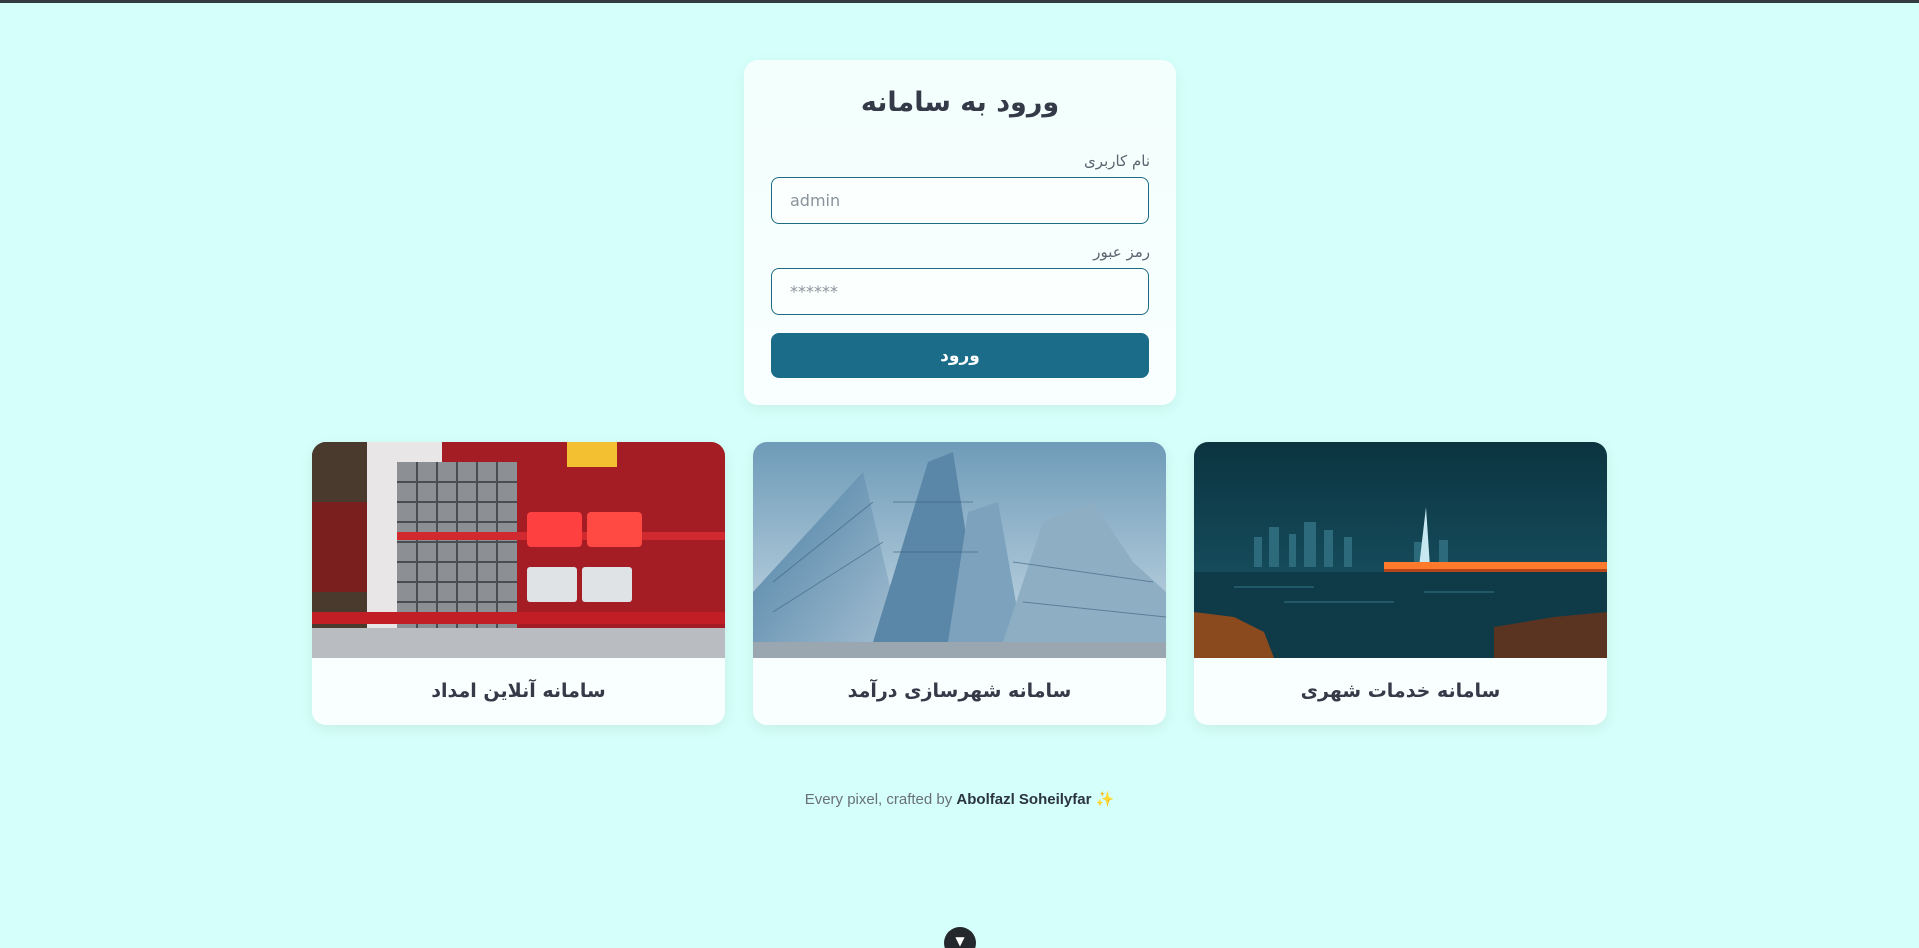 This screenshot has width=1919, height=948. I want to click on fire-truck-image, so click(518, 550).